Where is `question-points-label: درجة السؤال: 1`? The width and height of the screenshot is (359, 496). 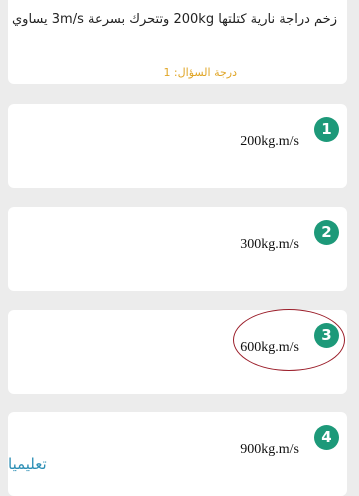 question-points-label: درجة السؤال: 1 is located at coordinates (200, 72).